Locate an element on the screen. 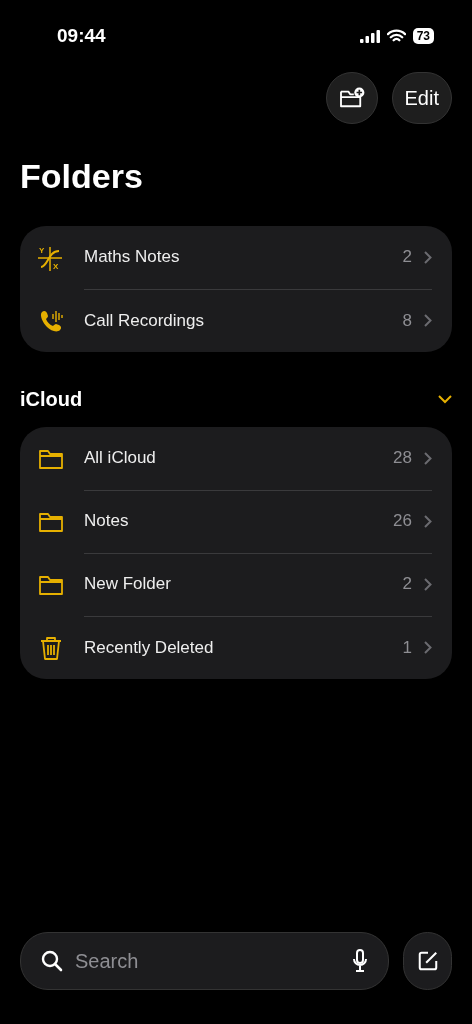 This screenshot has width=472, height=1024. battery-indicator: 73 is located at coordinates (423, 36).